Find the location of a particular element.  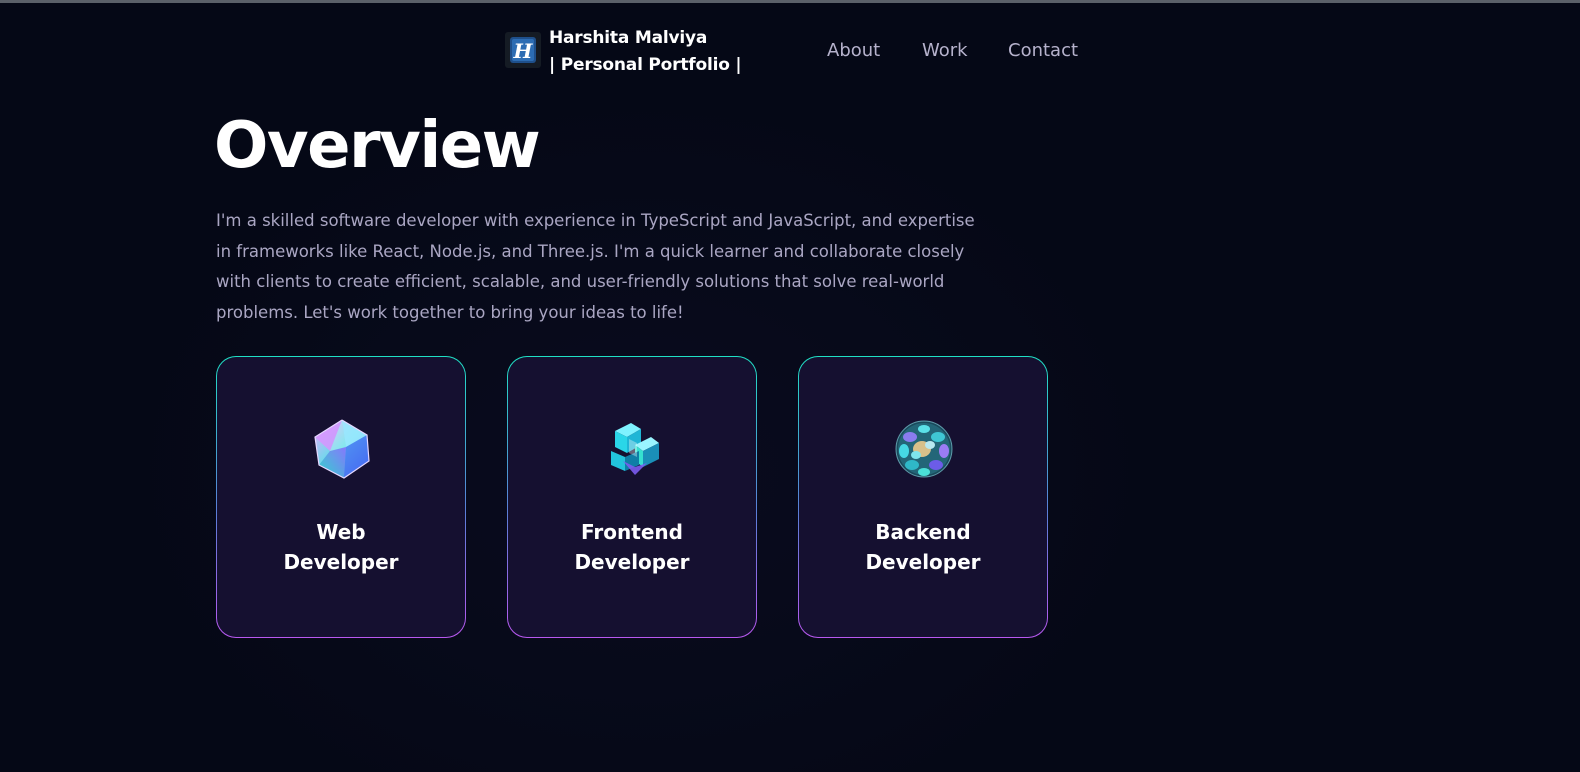

h-logo-icon: H is located at coordinates (523, 50).